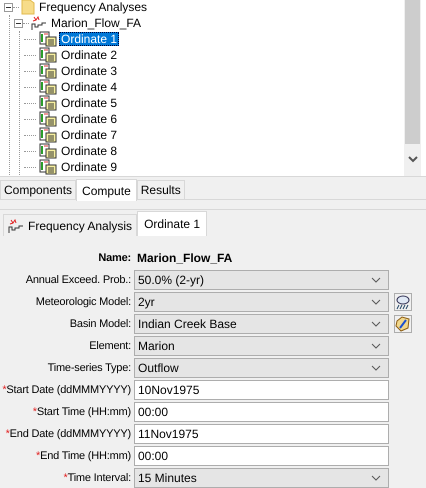 The width and height of the screenshot is (426, 488). I want to click on tab: Frequency Analysis, so click(70, 225).